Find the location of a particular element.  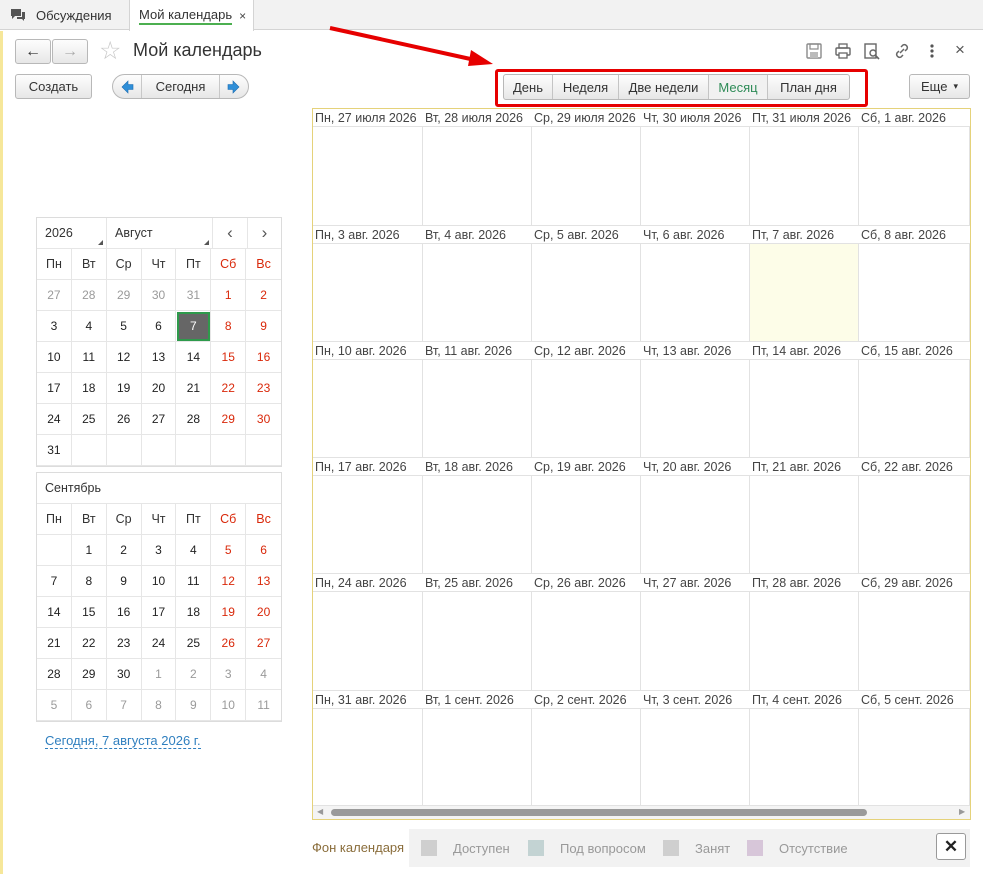

view-month-button: Месяц is located at coordinates (738, 87).